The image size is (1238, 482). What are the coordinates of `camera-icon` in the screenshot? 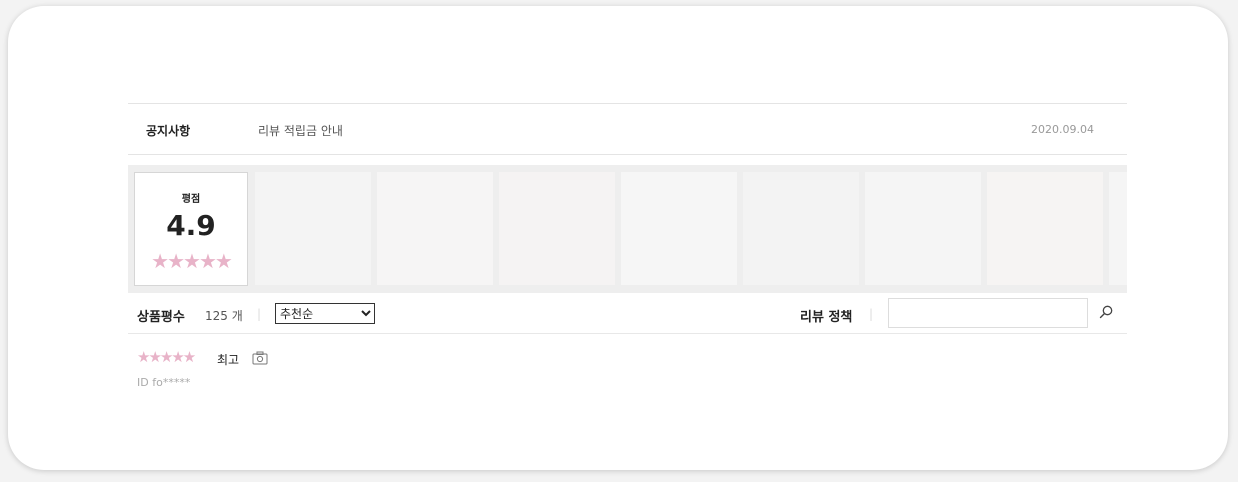 It's located at (260, 358).